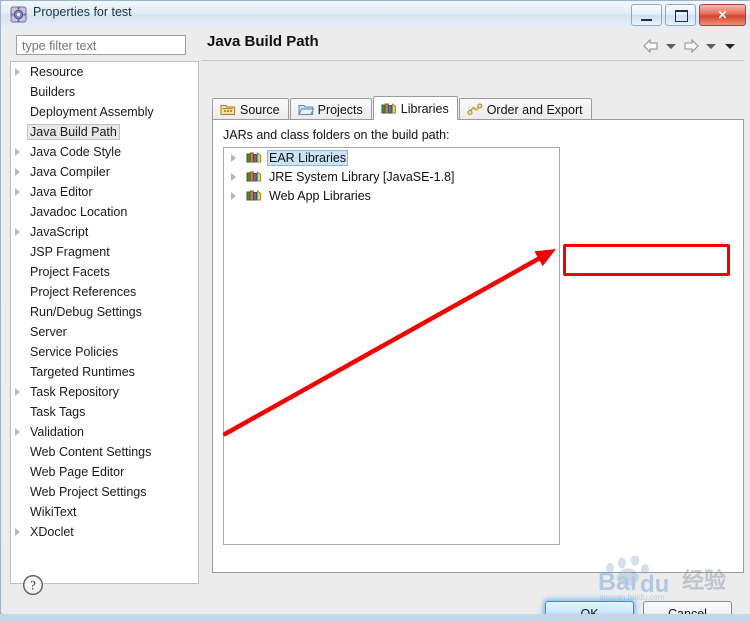 Image resolution: width=750 pixels, height=622 pixels. What do you see at coordinates (263, 41) in the screenshot?
I see `page-title: Java Build Path` at bounding box center [263, 41].